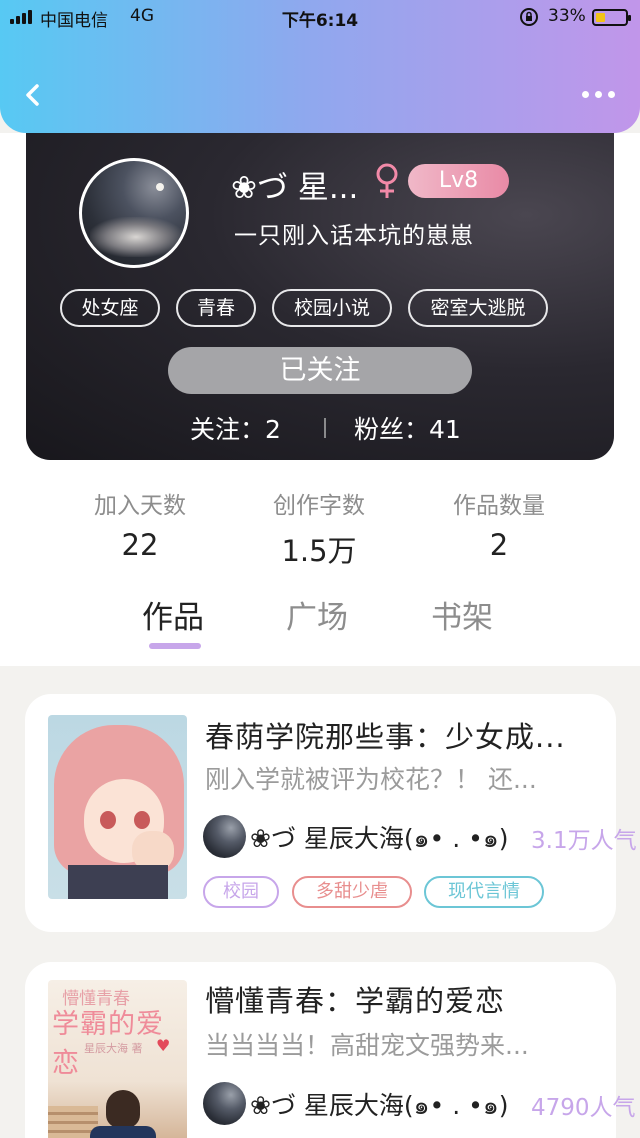  Describe the element at coordinates (33, 95) in the screenshot. I see `back-chevron-icon` at that location.